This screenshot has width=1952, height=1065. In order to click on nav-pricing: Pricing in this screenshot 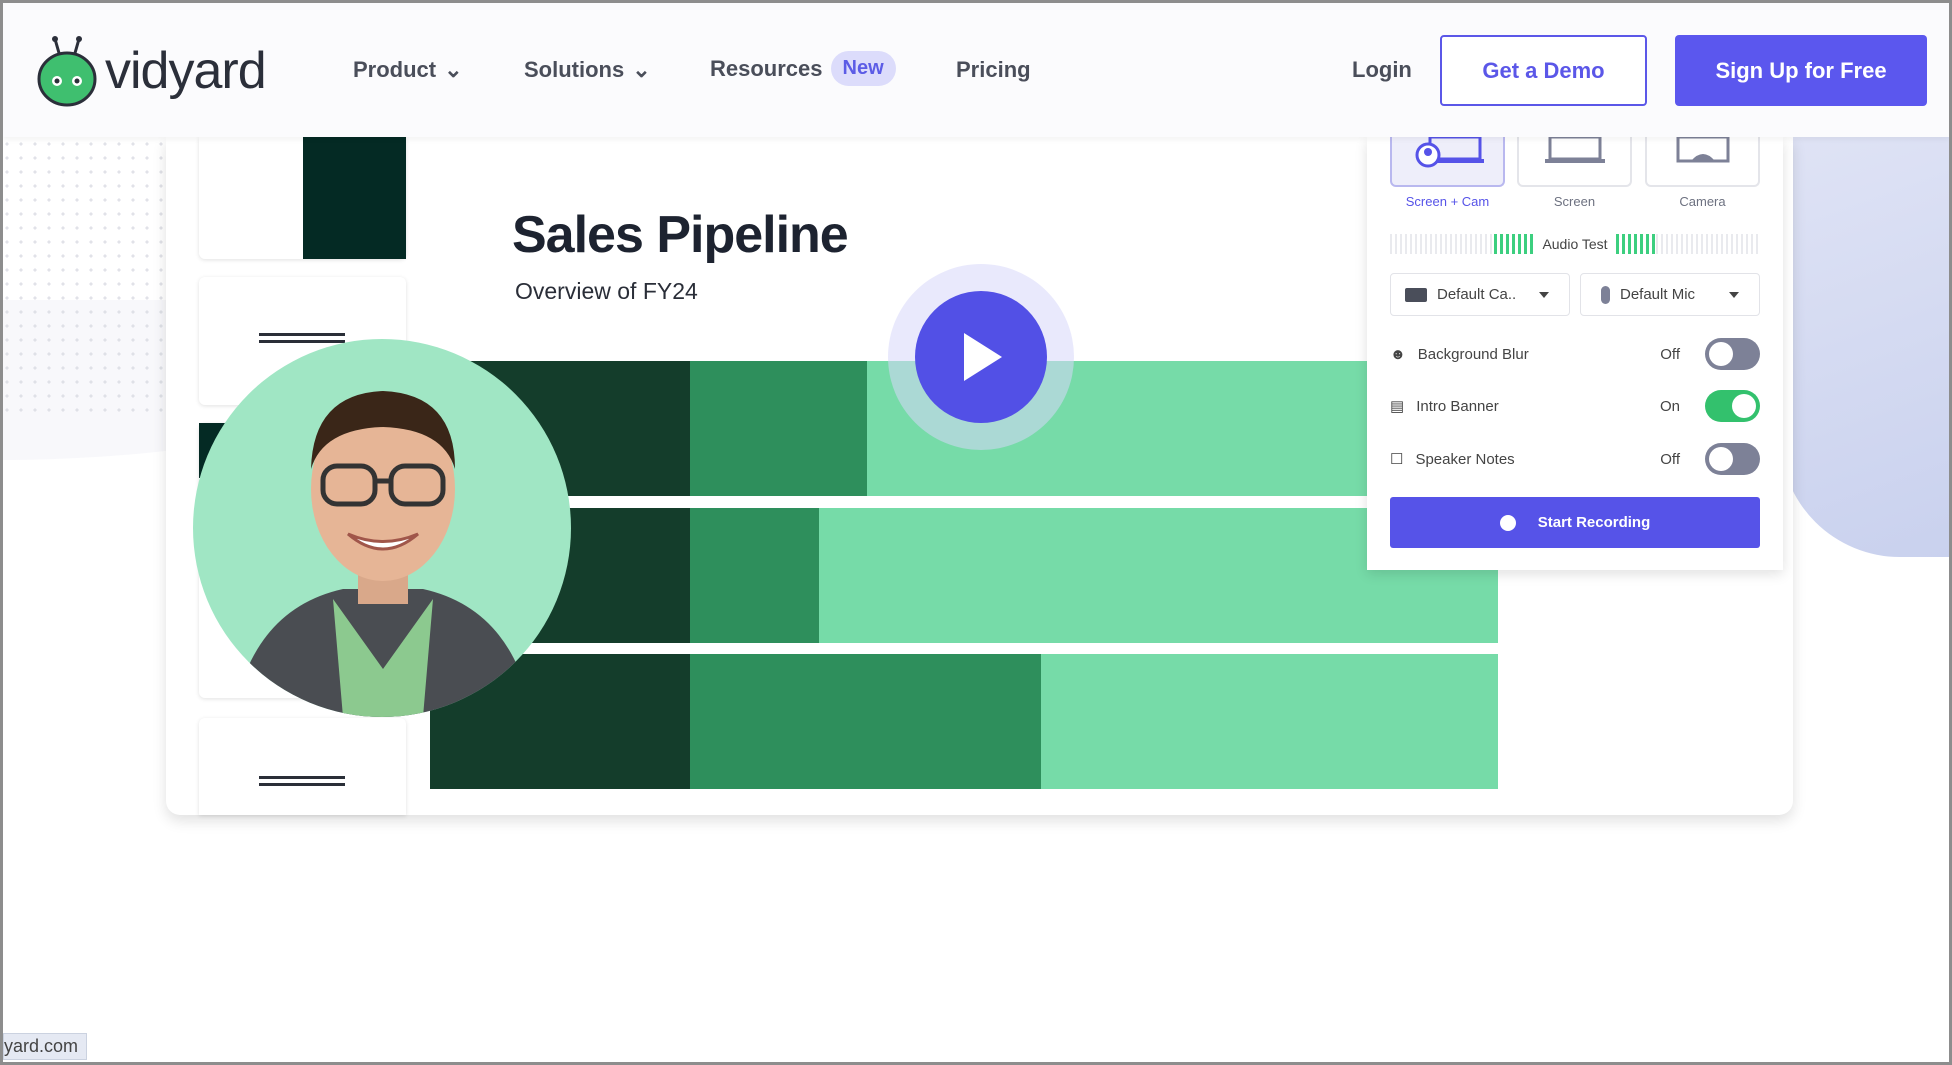, I will do `click(993, 70)`.